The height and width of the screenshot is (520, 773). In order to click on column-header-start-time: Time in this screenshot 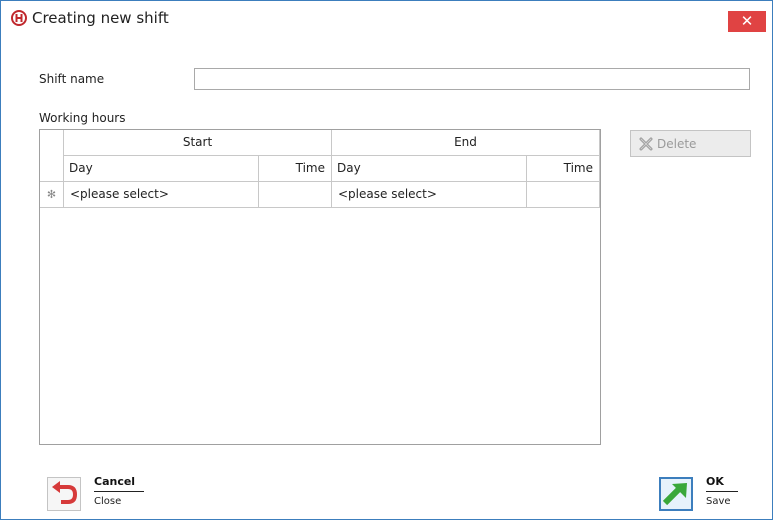, I will do `click(295, 169)`.